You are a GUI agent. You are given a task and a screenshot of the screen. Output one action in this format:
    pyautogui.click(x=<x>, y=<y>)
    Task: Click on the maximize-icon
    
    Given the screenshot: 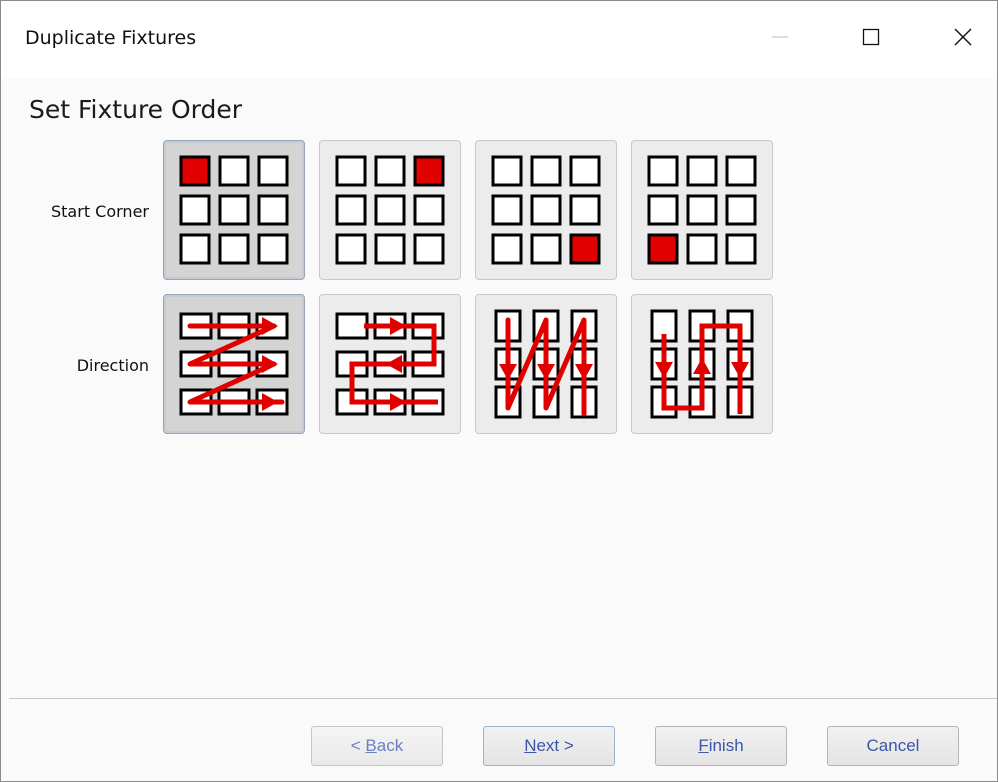 What is the action you would take?
    pyautogui.click(x=871, y=37)
    